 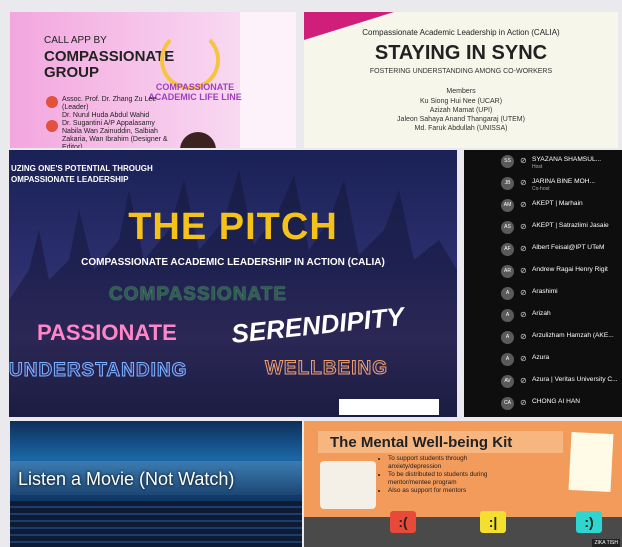 What do you see at coordinates (461, 71) in the screenshot?
I see `tile-subtitle: FOSTERING UNDERSTANDING AMONG CO-WORKERS` at bounding box center [461, 71].